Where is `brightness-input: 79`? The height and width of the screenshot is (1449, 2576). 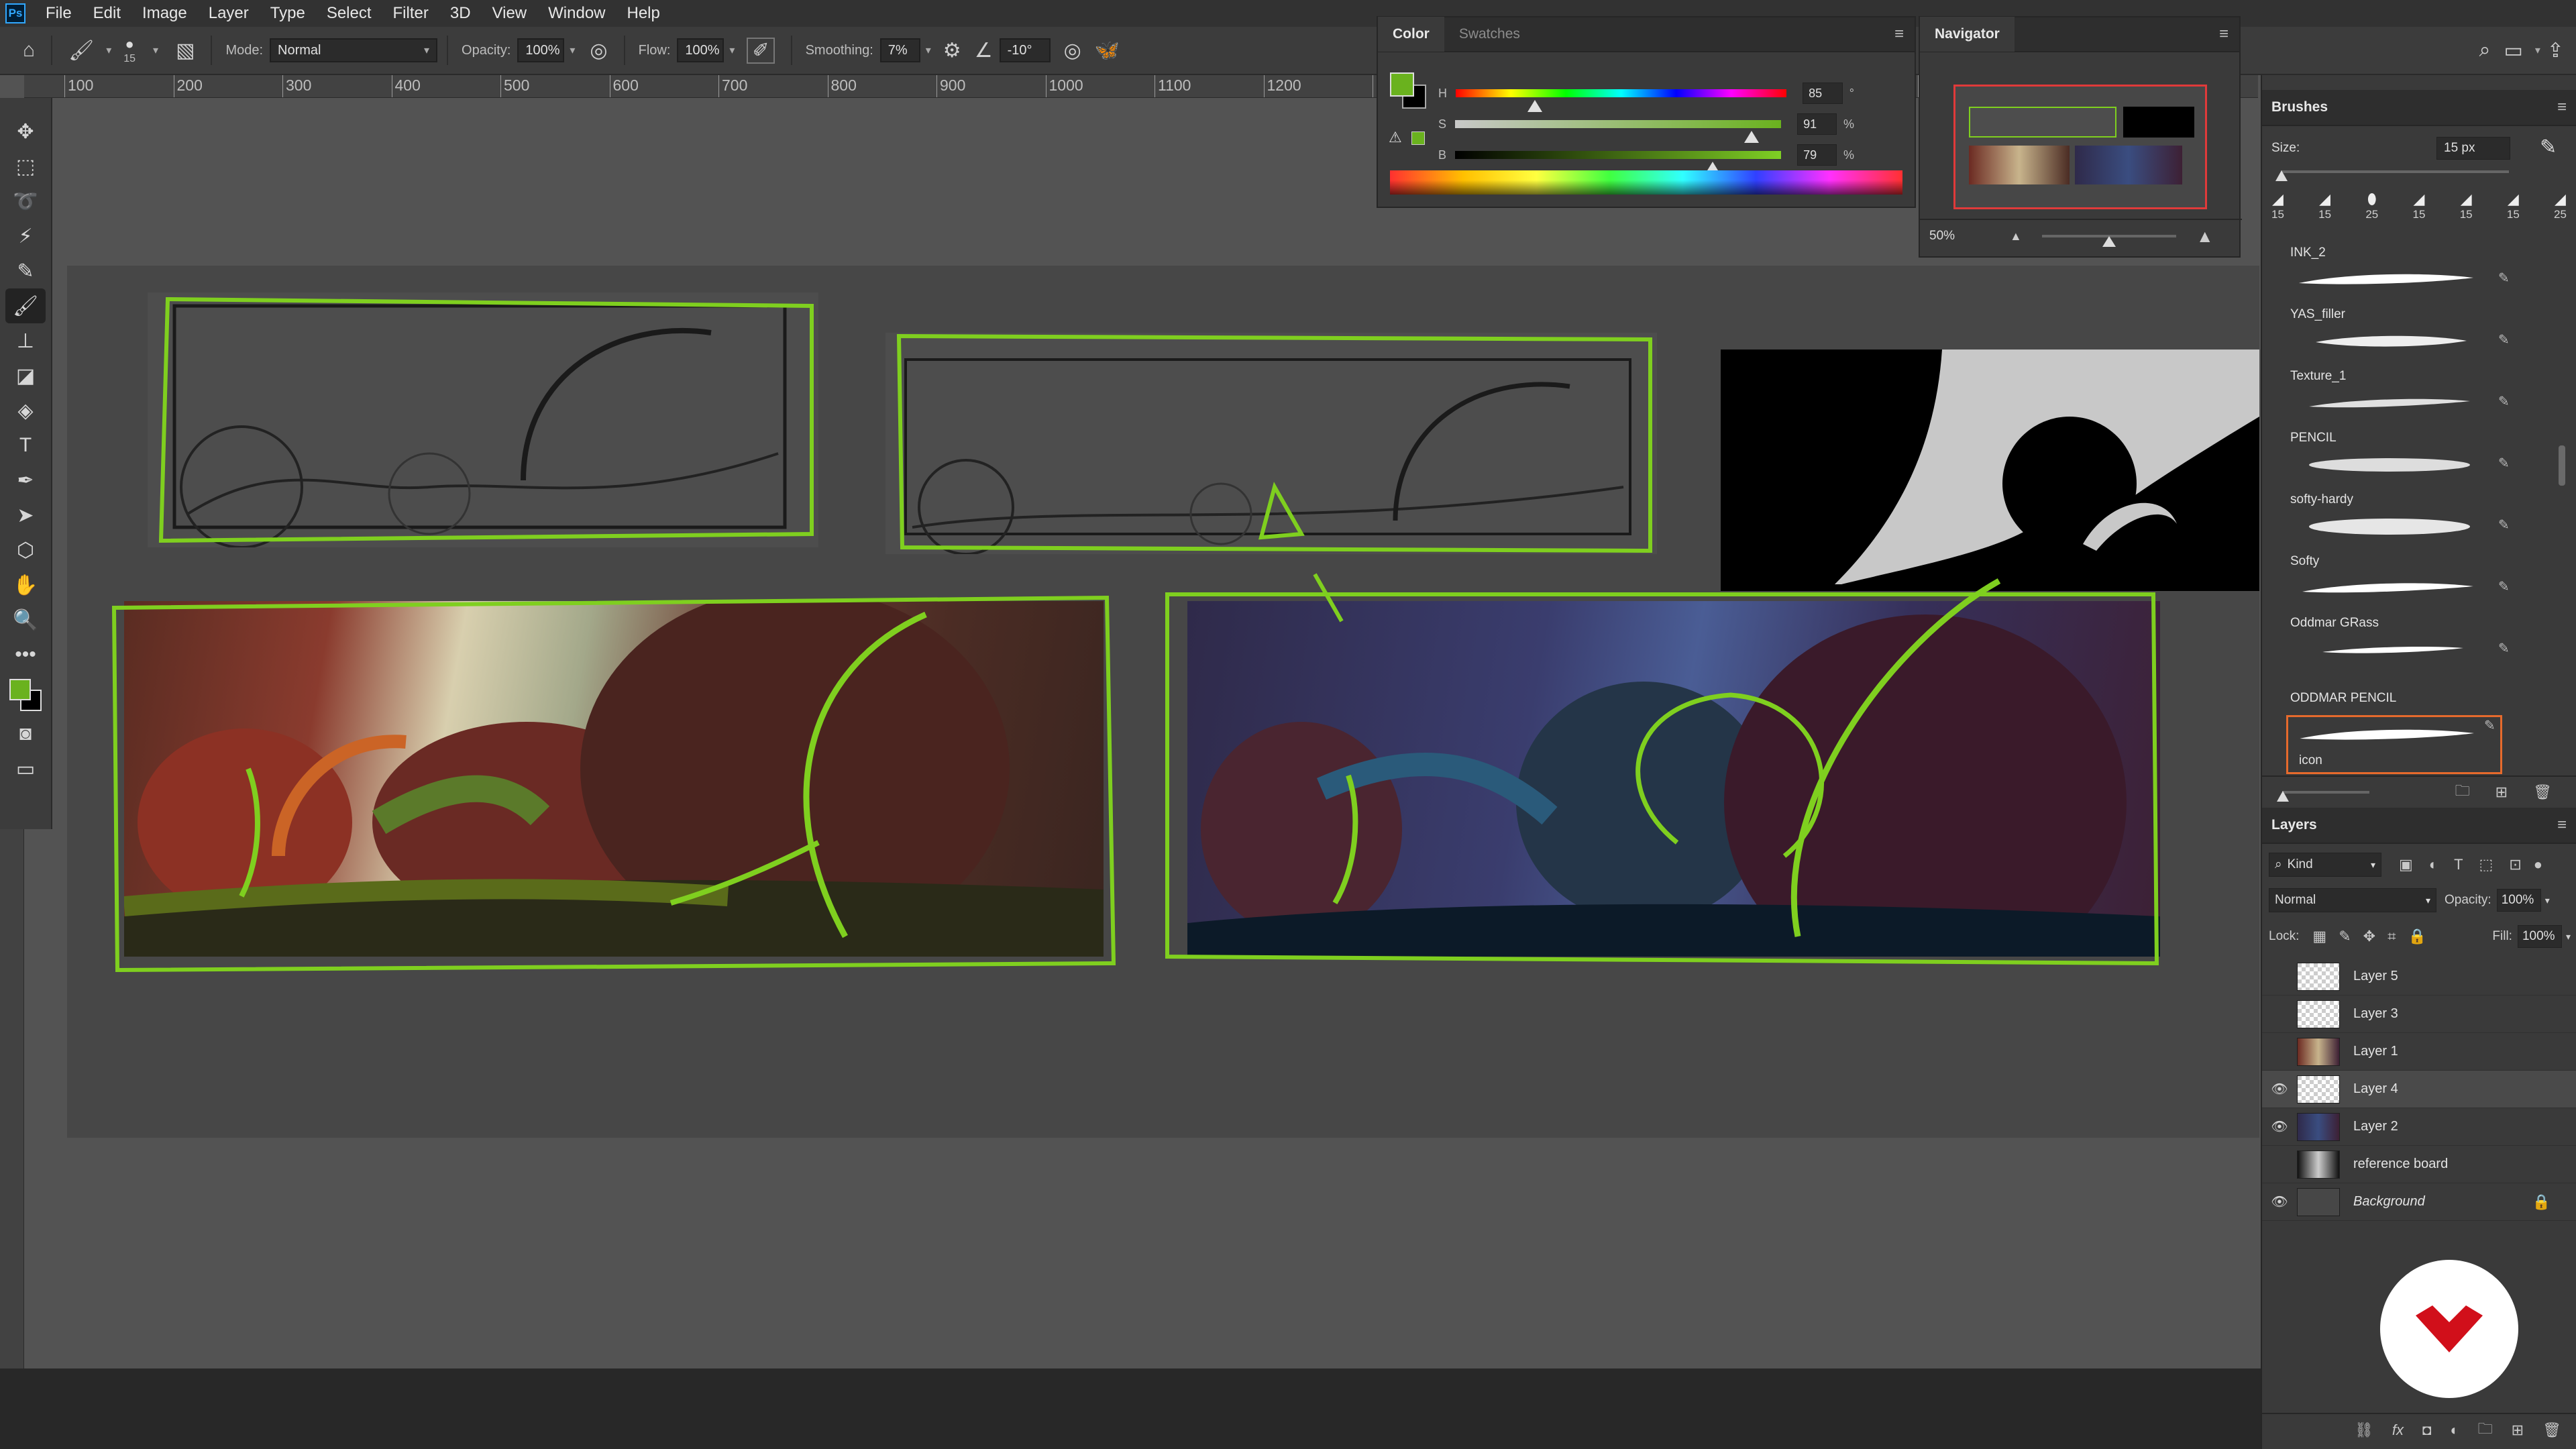
brightness-input: 79 is located at coordinates (1817, 155).